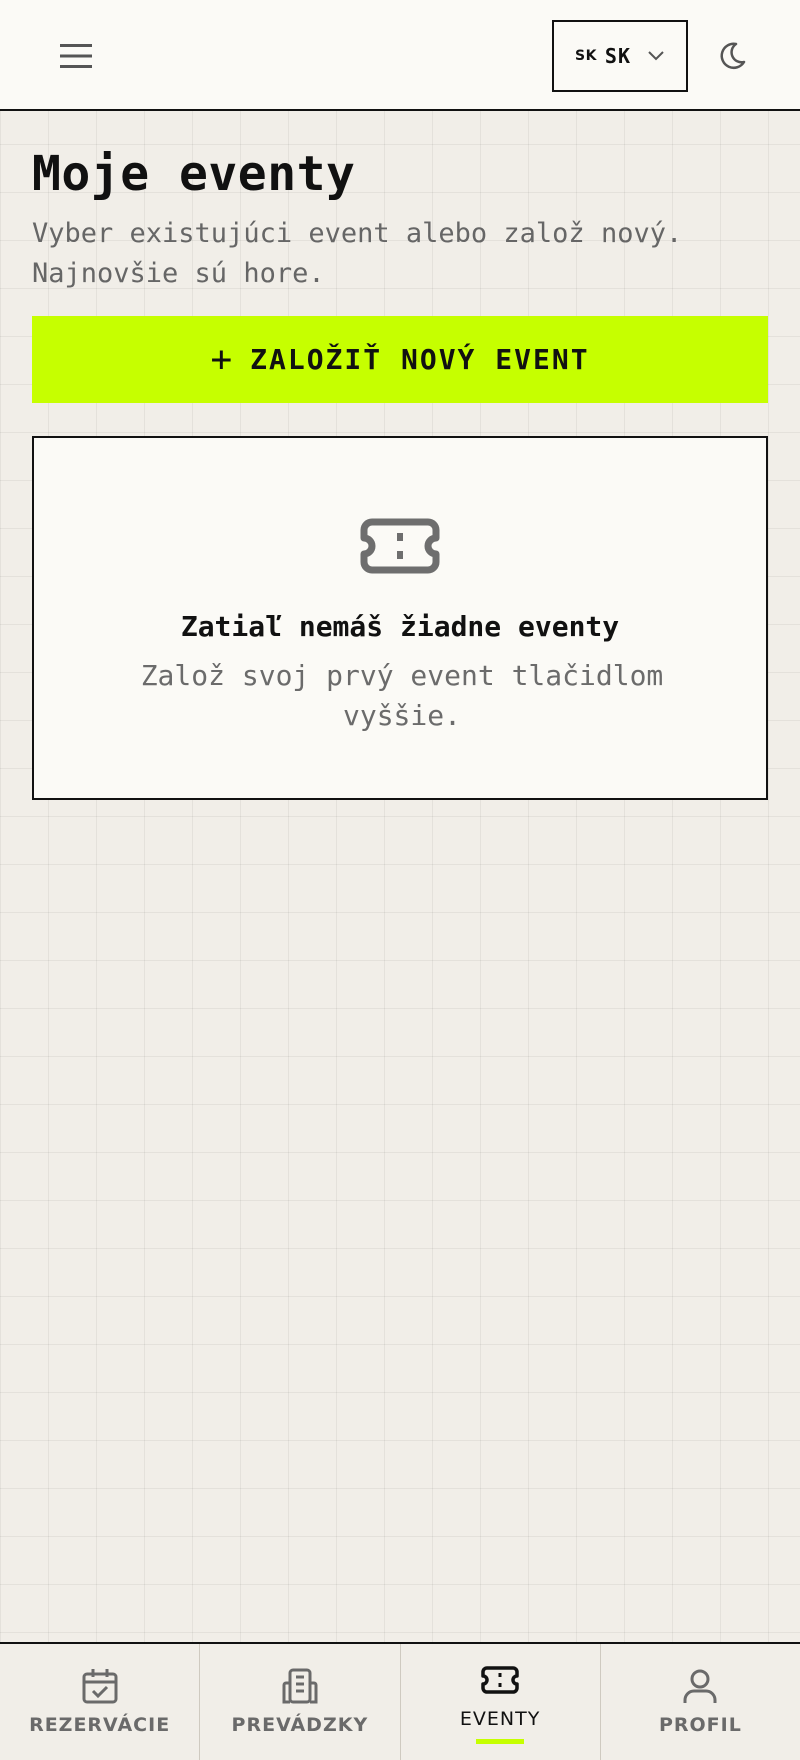 The image size is (800, 1760). Describe the element at coordinates (76, 56) in the screenshot. I see `hamburger-menu-icon` at that location.